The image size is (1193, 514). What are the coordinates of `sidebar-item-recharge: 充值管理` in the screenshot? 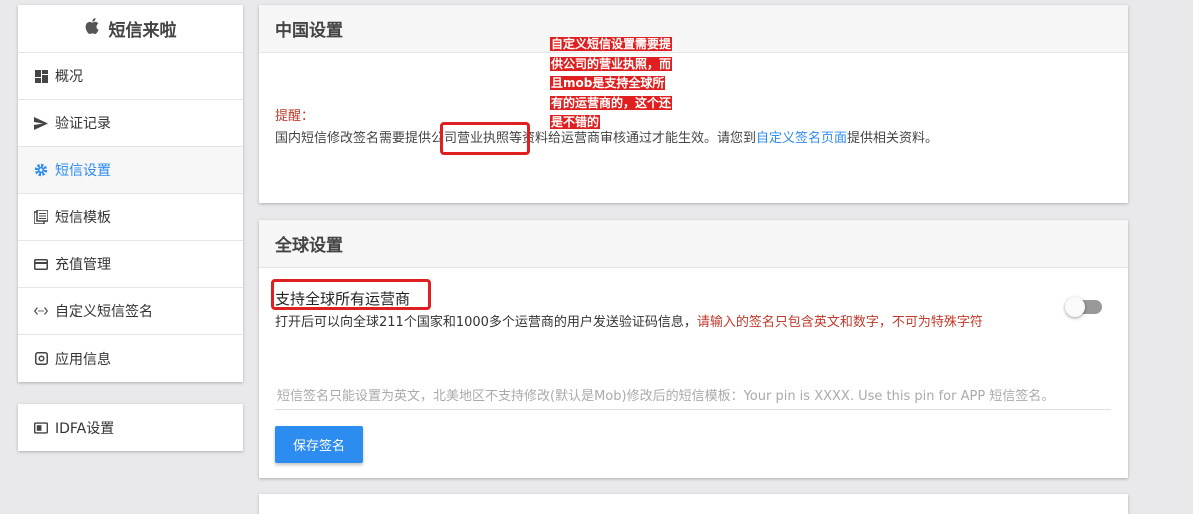 It's located at (130, 264).